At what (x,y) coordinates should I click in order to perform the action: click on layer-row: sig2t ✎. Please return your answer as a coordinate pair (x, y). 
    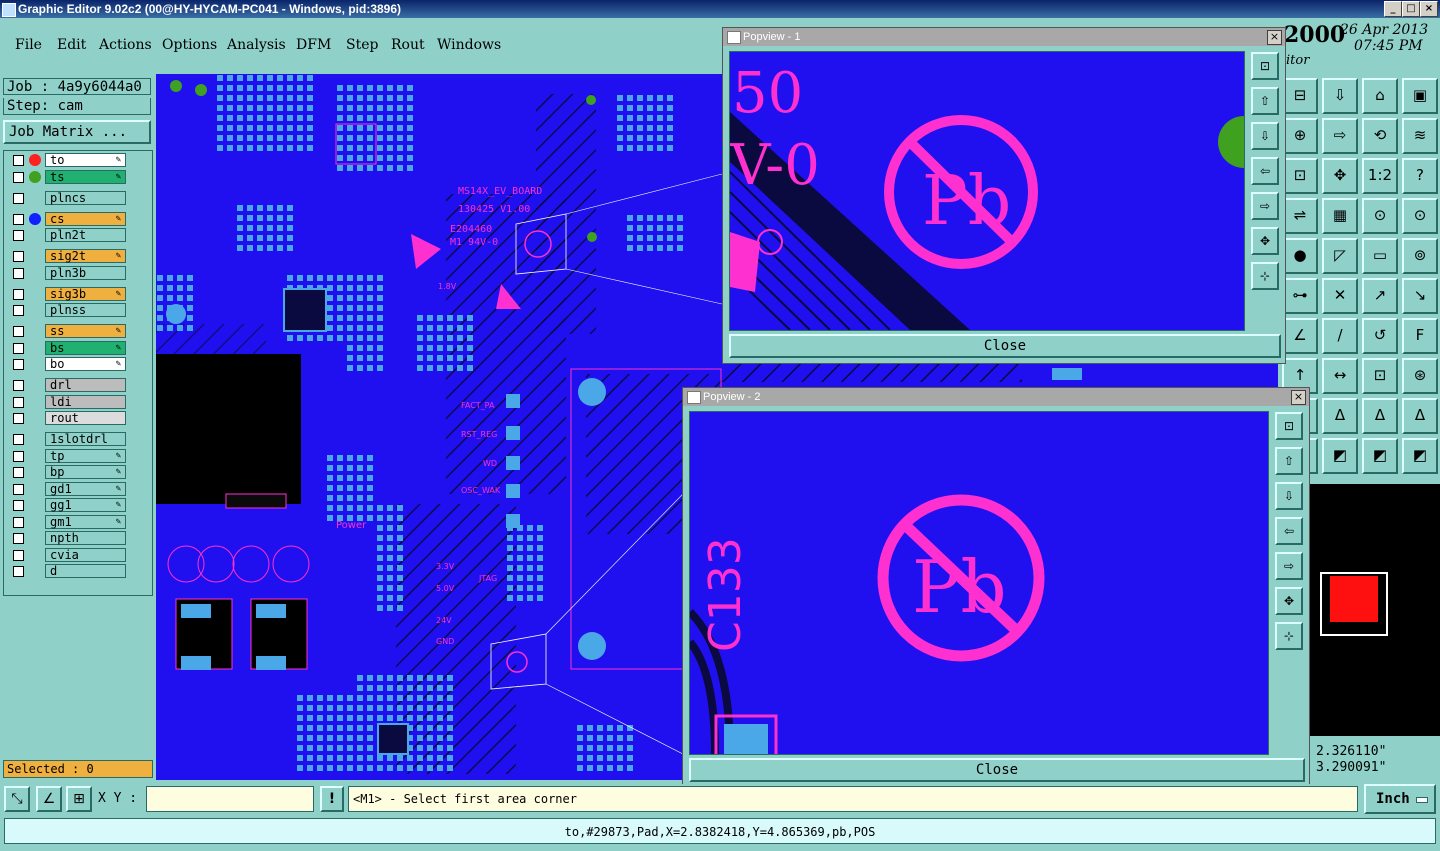
    Looking at the image, I should click on (69, 256).